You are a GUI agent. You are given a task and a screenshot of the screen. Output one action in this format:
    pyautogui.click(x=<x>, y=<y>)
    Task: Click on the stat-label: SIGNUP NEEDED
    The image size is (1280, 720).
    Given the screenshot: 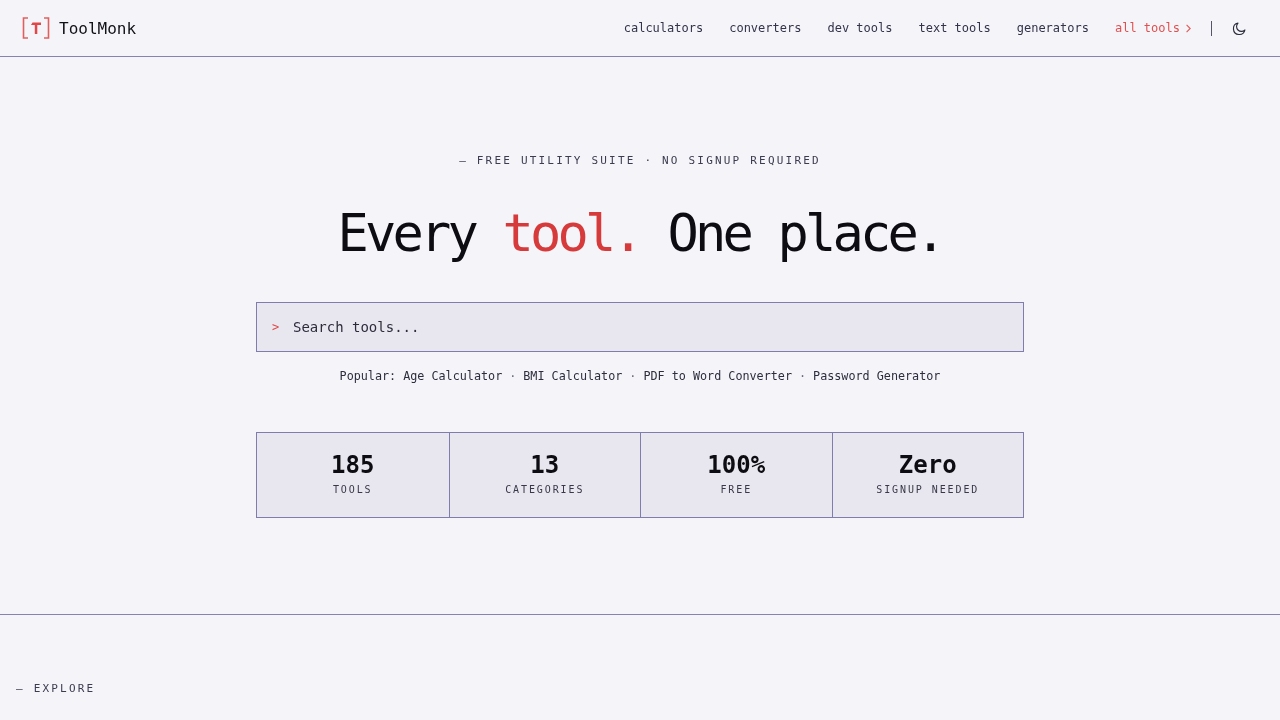 What is the action you would take?
    pyautogui.click(x=928, y=490)
    